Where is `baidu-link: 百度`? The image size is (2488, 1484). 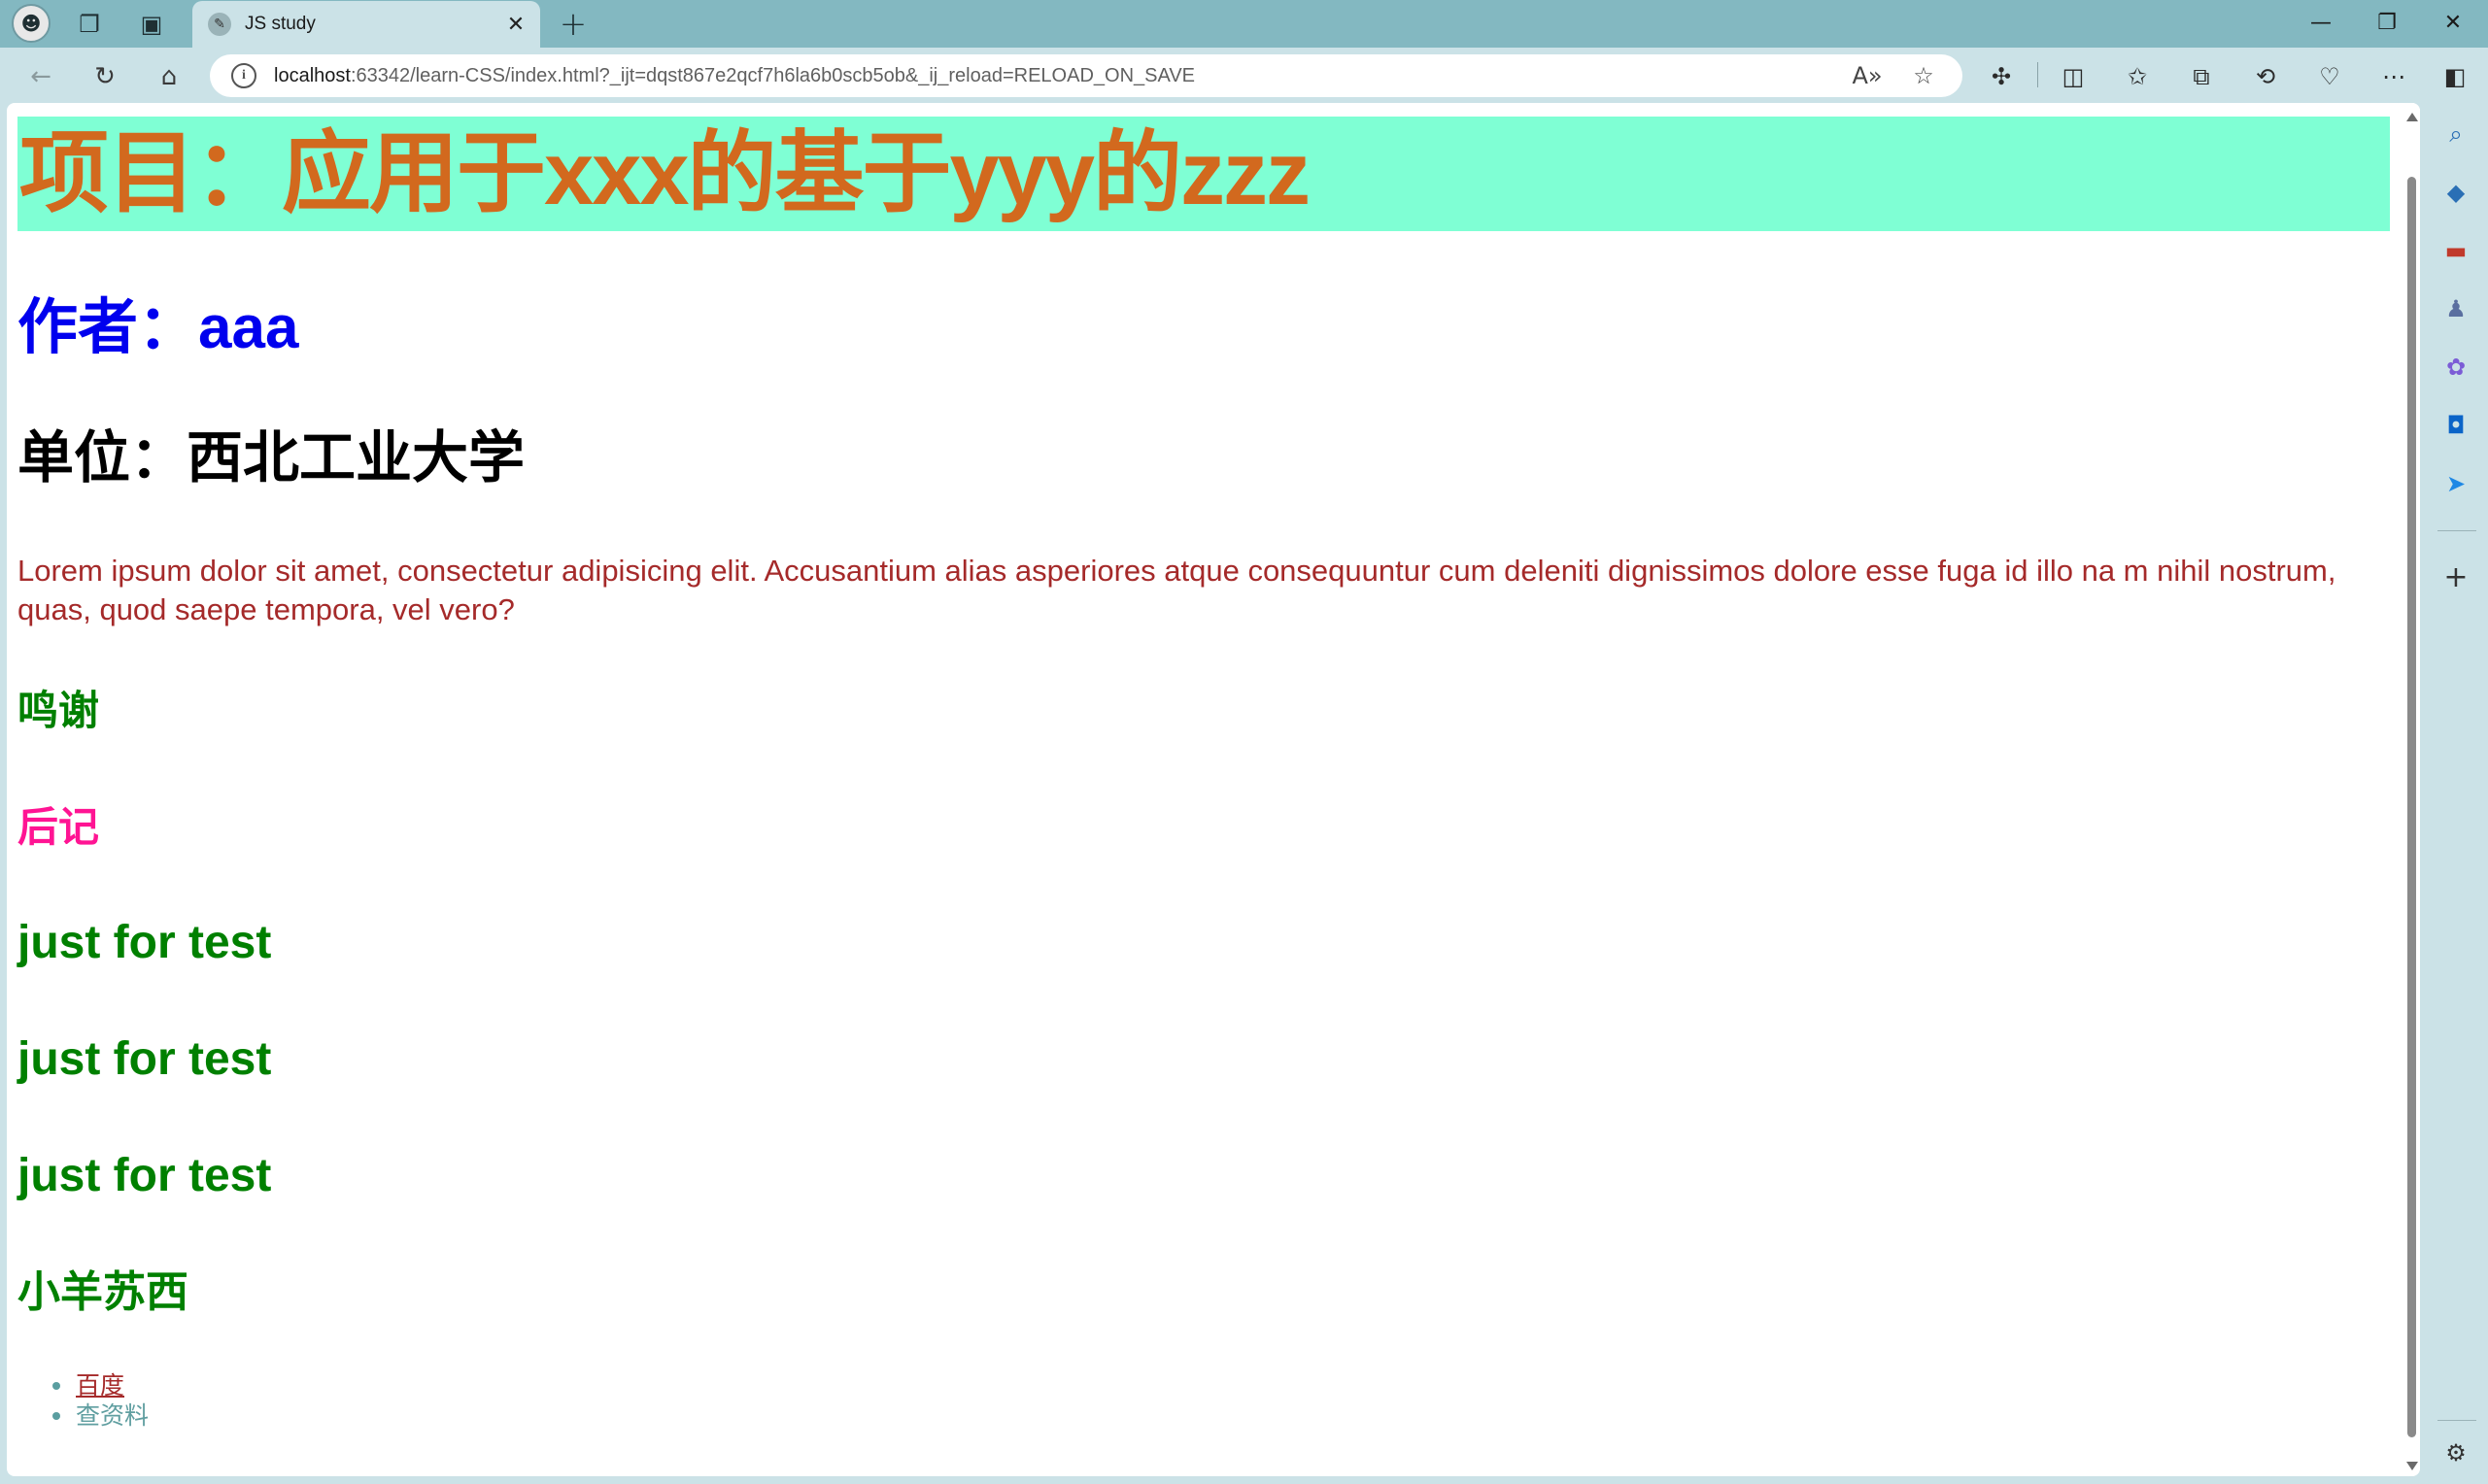 baidu-link: 百度 is located at coordinates (100, 1386).